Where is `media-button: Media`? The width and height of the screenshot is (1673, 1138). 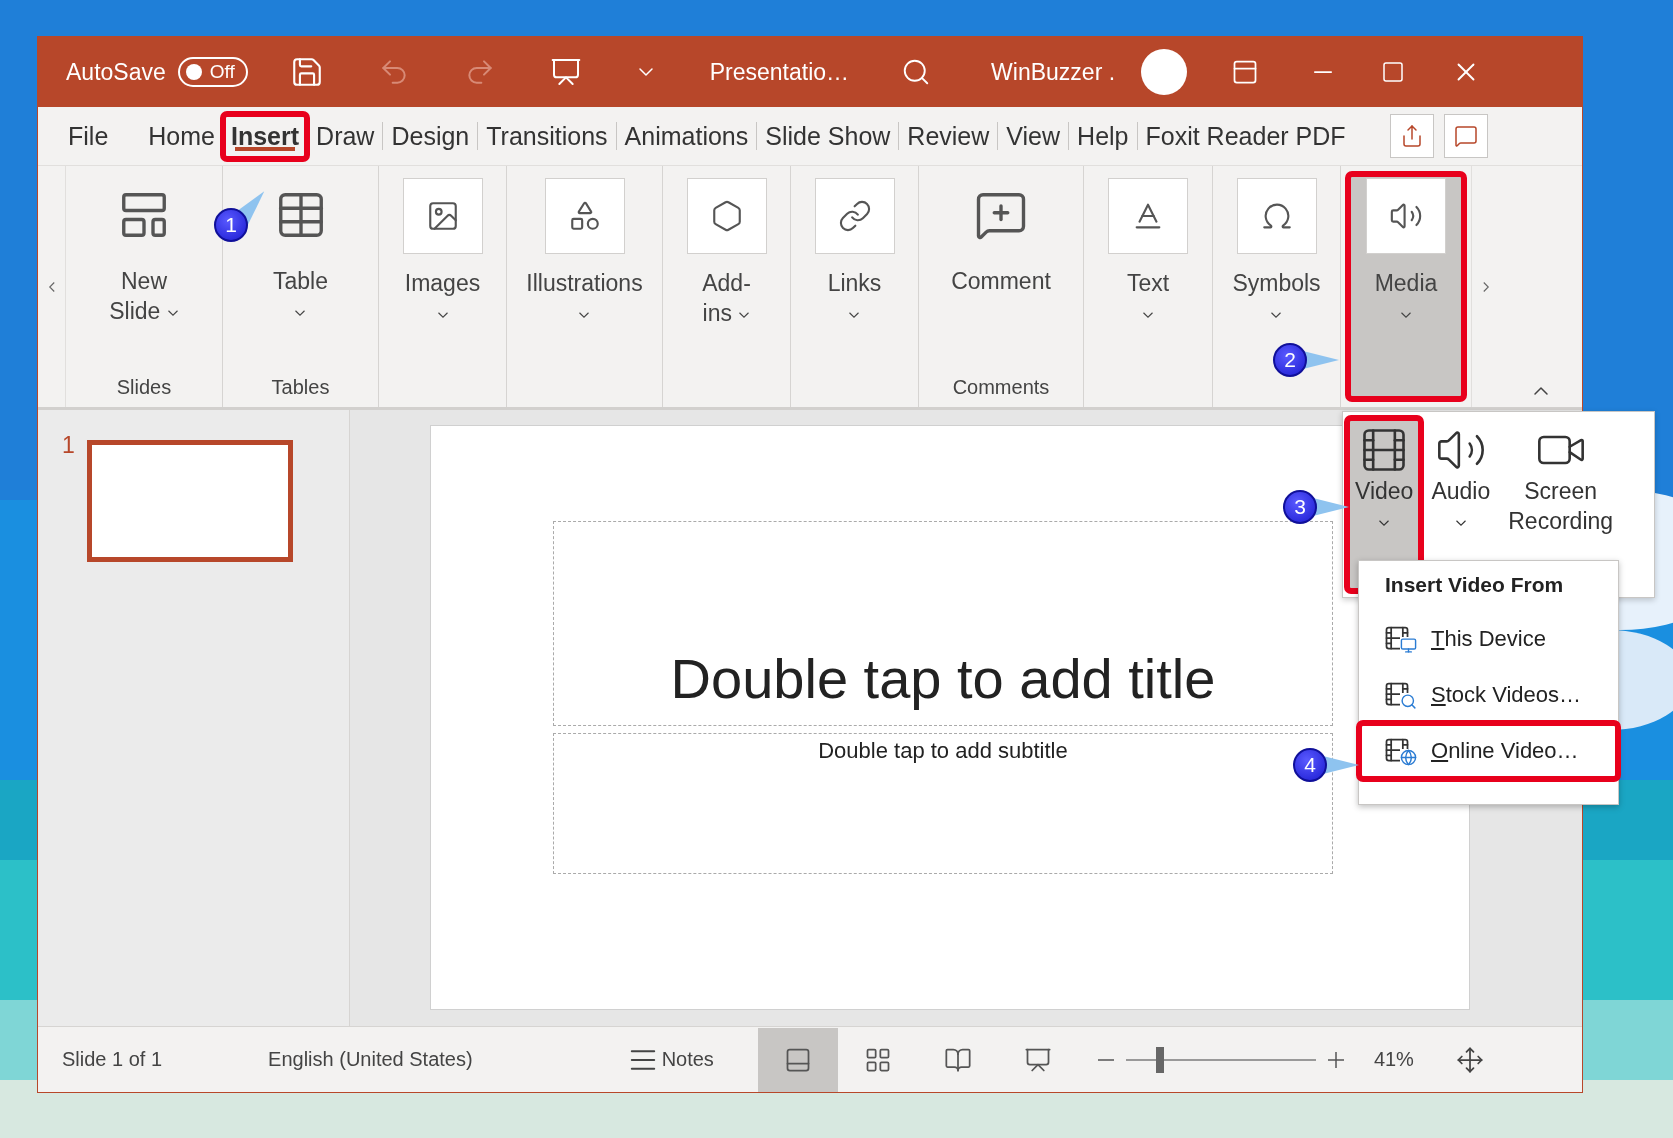
media-button: Media is located at coordinates (1406, 286).